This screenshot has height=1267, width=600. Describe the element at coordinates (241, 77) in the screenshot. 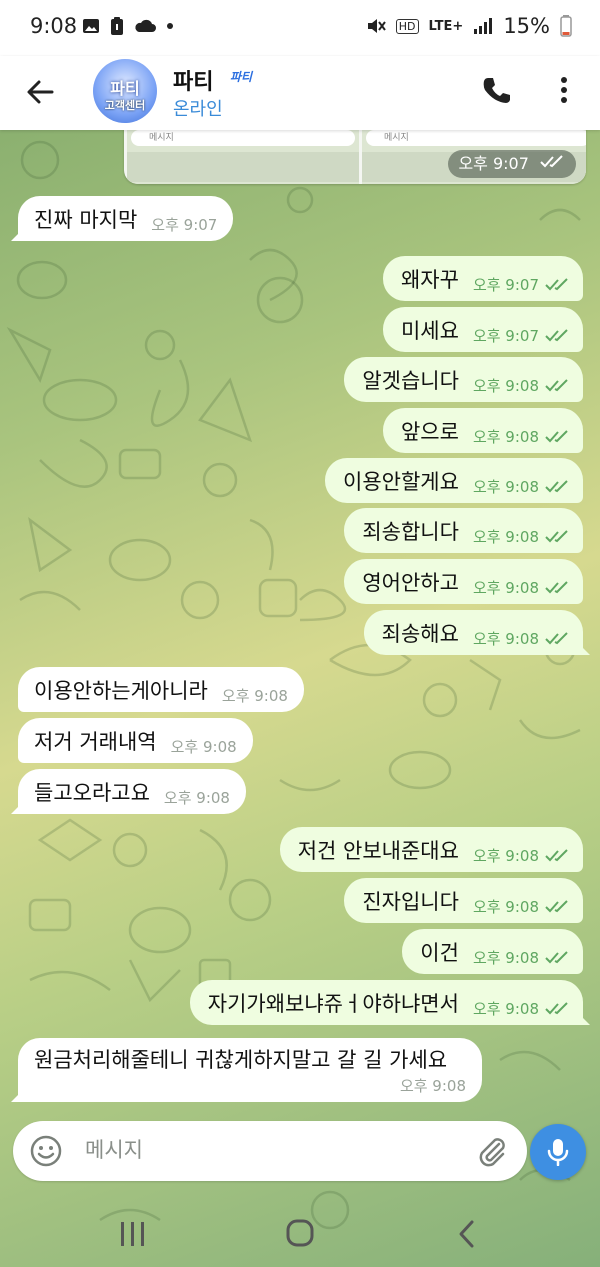

I see `emoji-status-badge: 파티` at that location.